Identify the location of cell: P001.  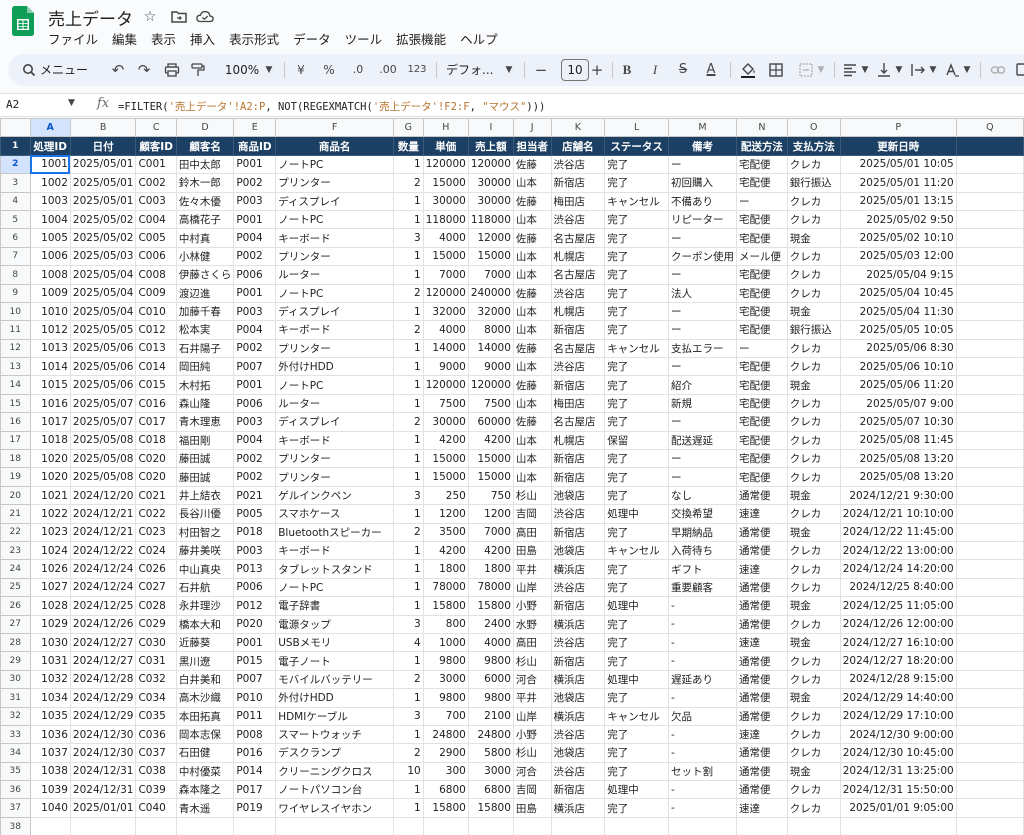
(255, 642).